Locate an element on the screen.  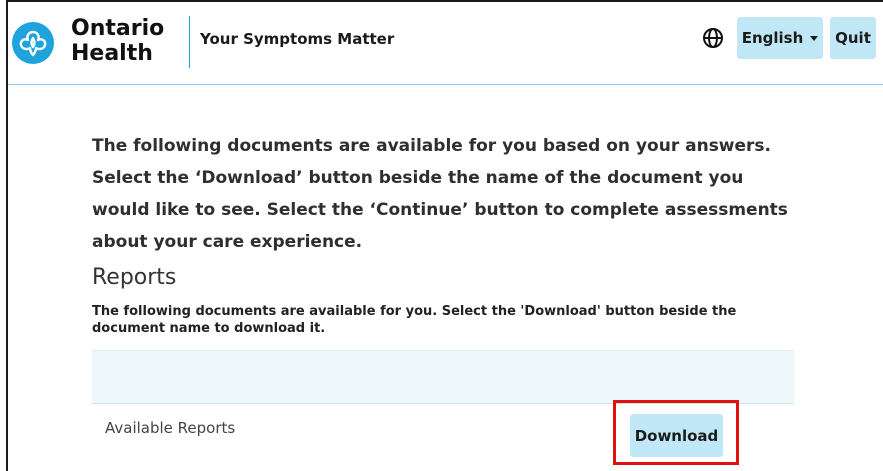
header-divider is located at coordinates (189, 42).